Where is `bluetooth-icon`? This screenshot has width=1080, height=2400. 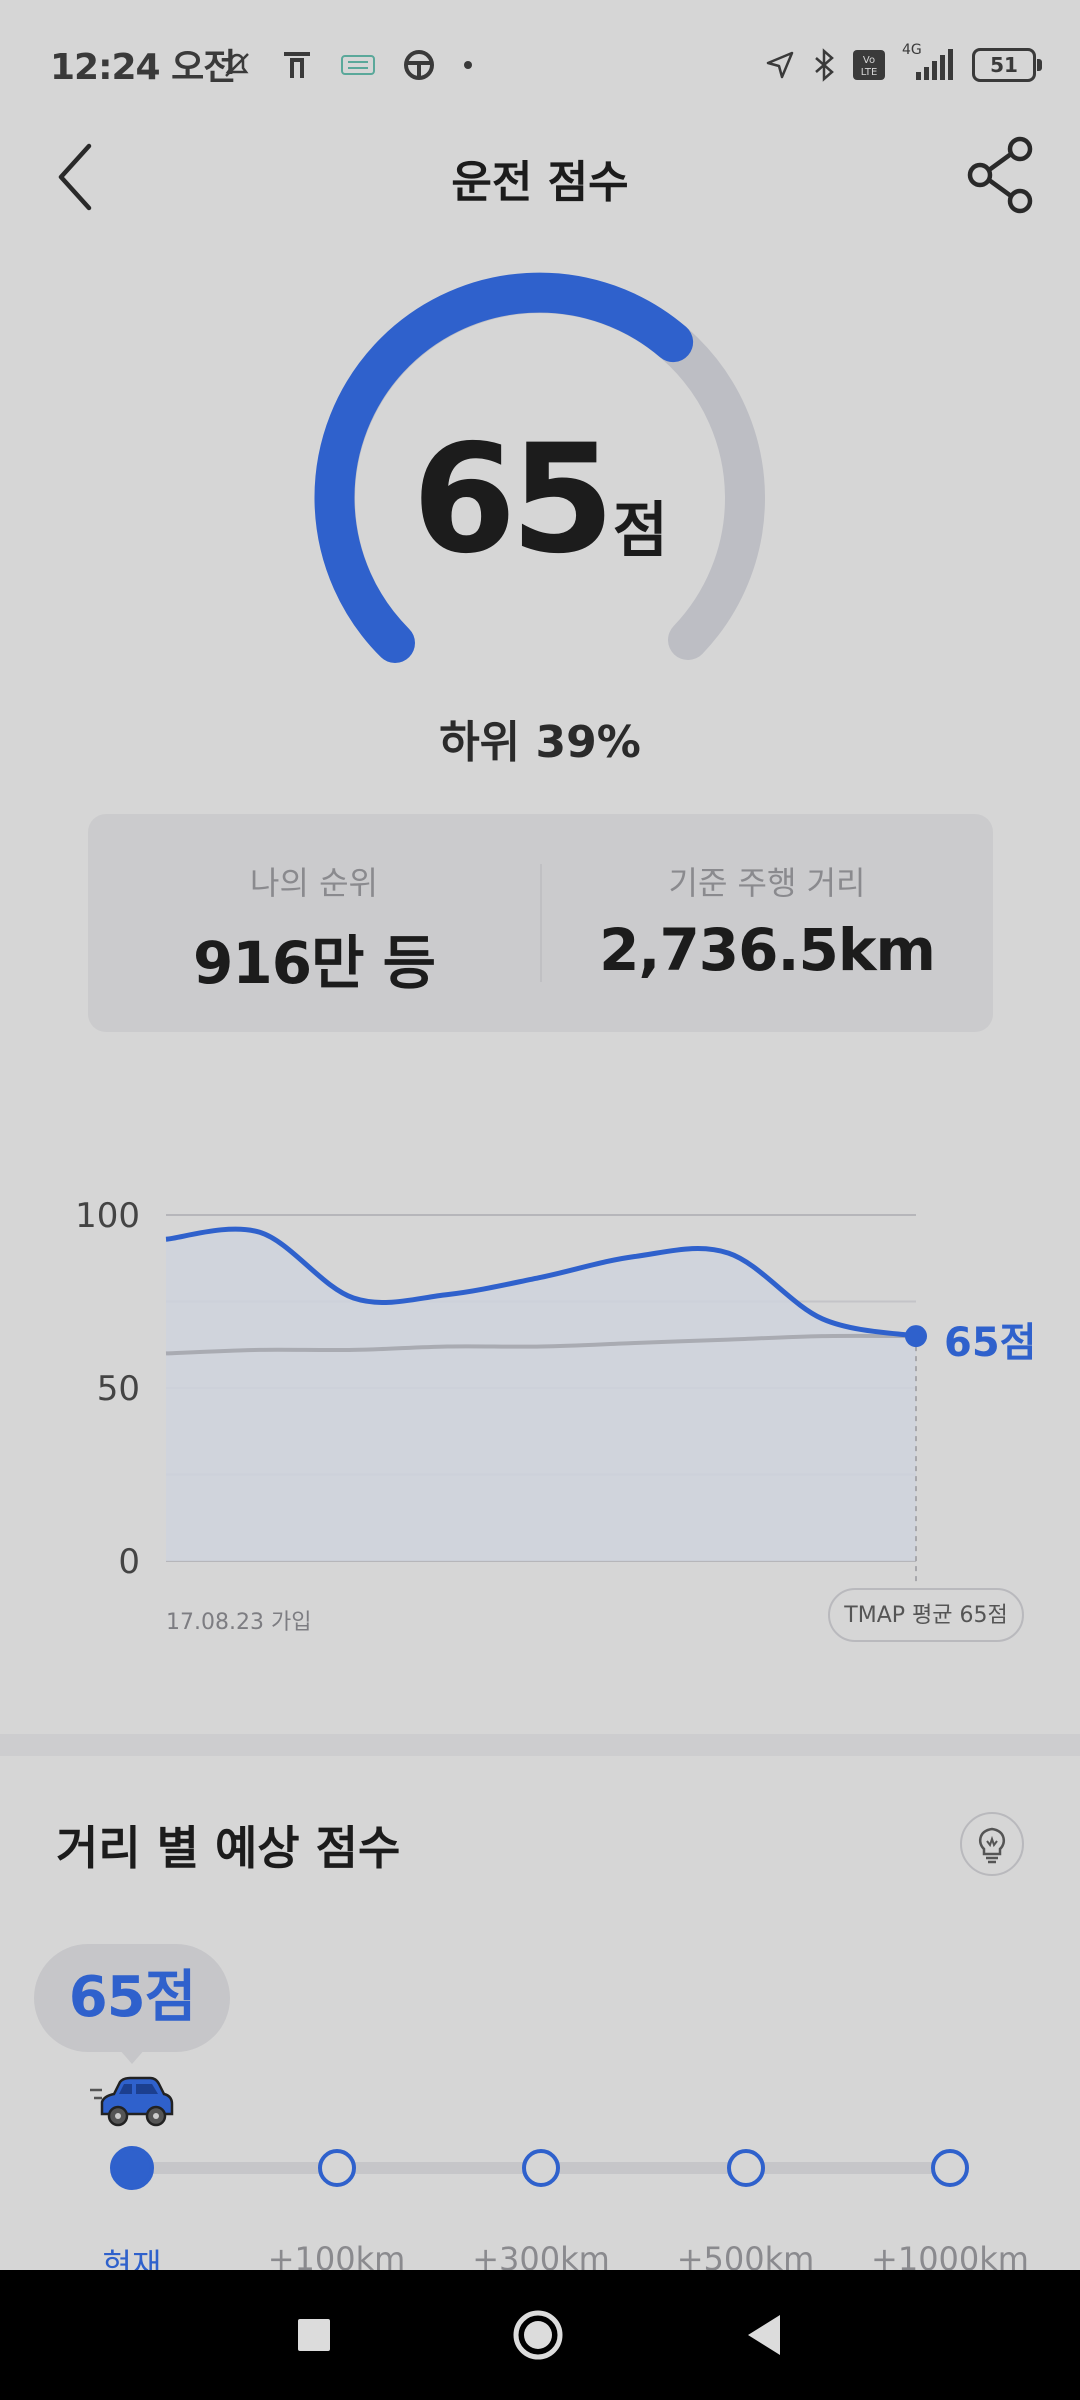 bluetooth-icon is located at coordinates (824, 65).